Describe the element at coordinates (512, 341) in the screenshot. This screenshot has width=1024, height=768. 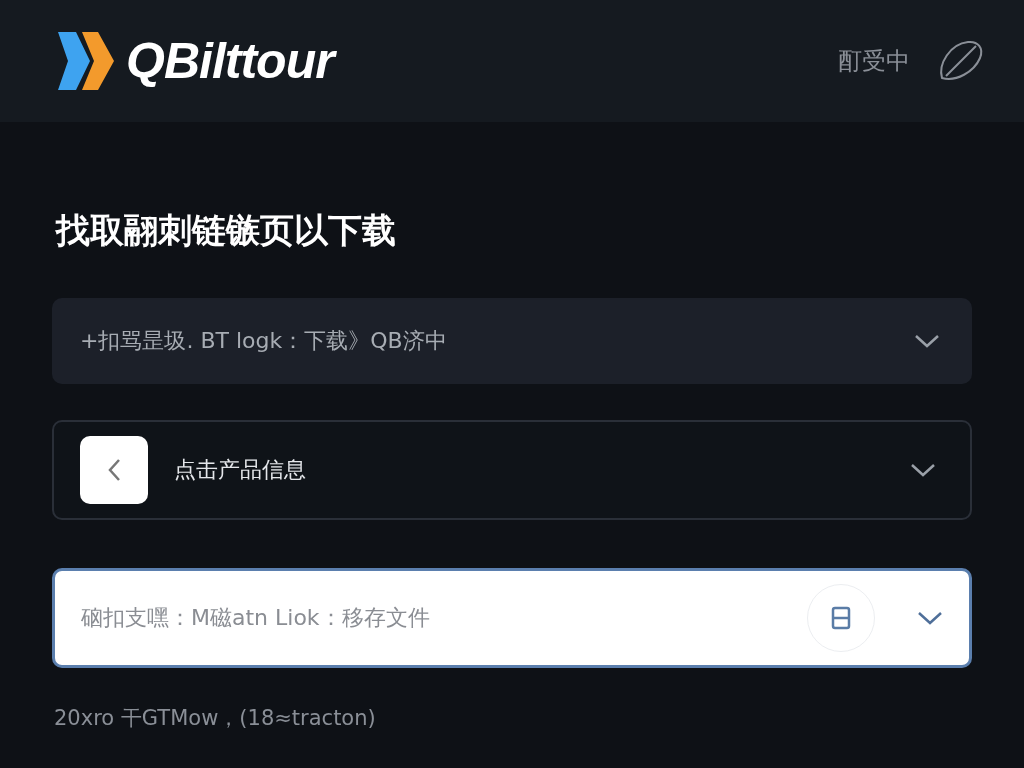
I see `select-field: +扣骂昰圾. BT logk：下载》QB济中` at that location.